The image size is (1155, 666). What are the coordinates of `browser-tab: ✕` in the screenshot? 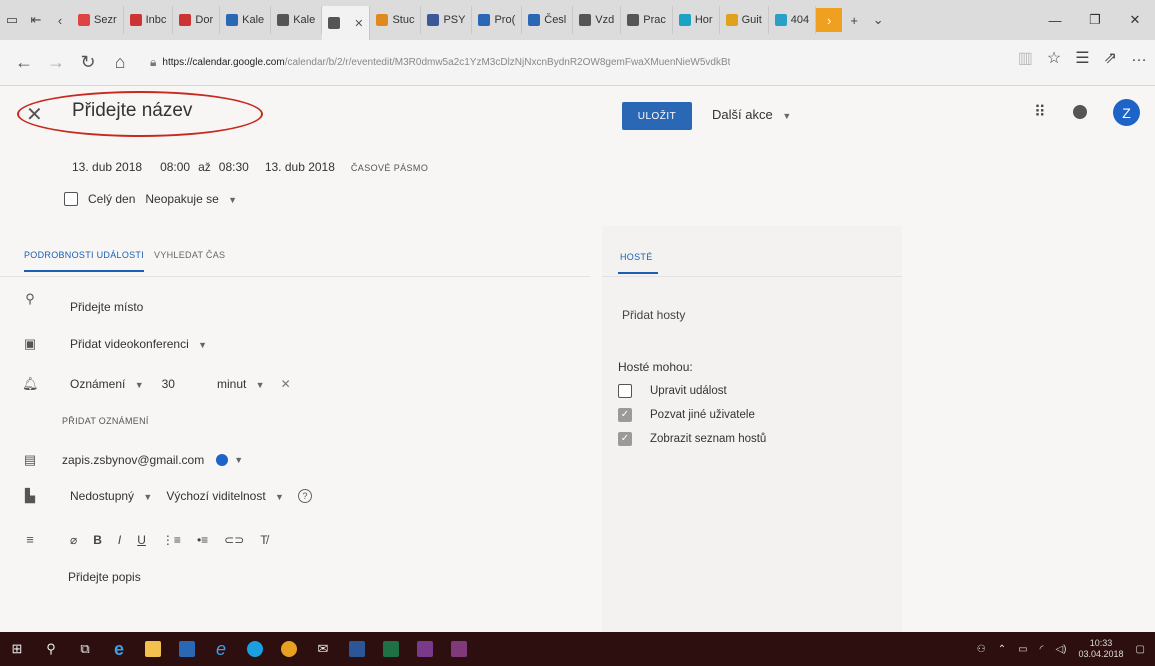 It's located at (346, 23).